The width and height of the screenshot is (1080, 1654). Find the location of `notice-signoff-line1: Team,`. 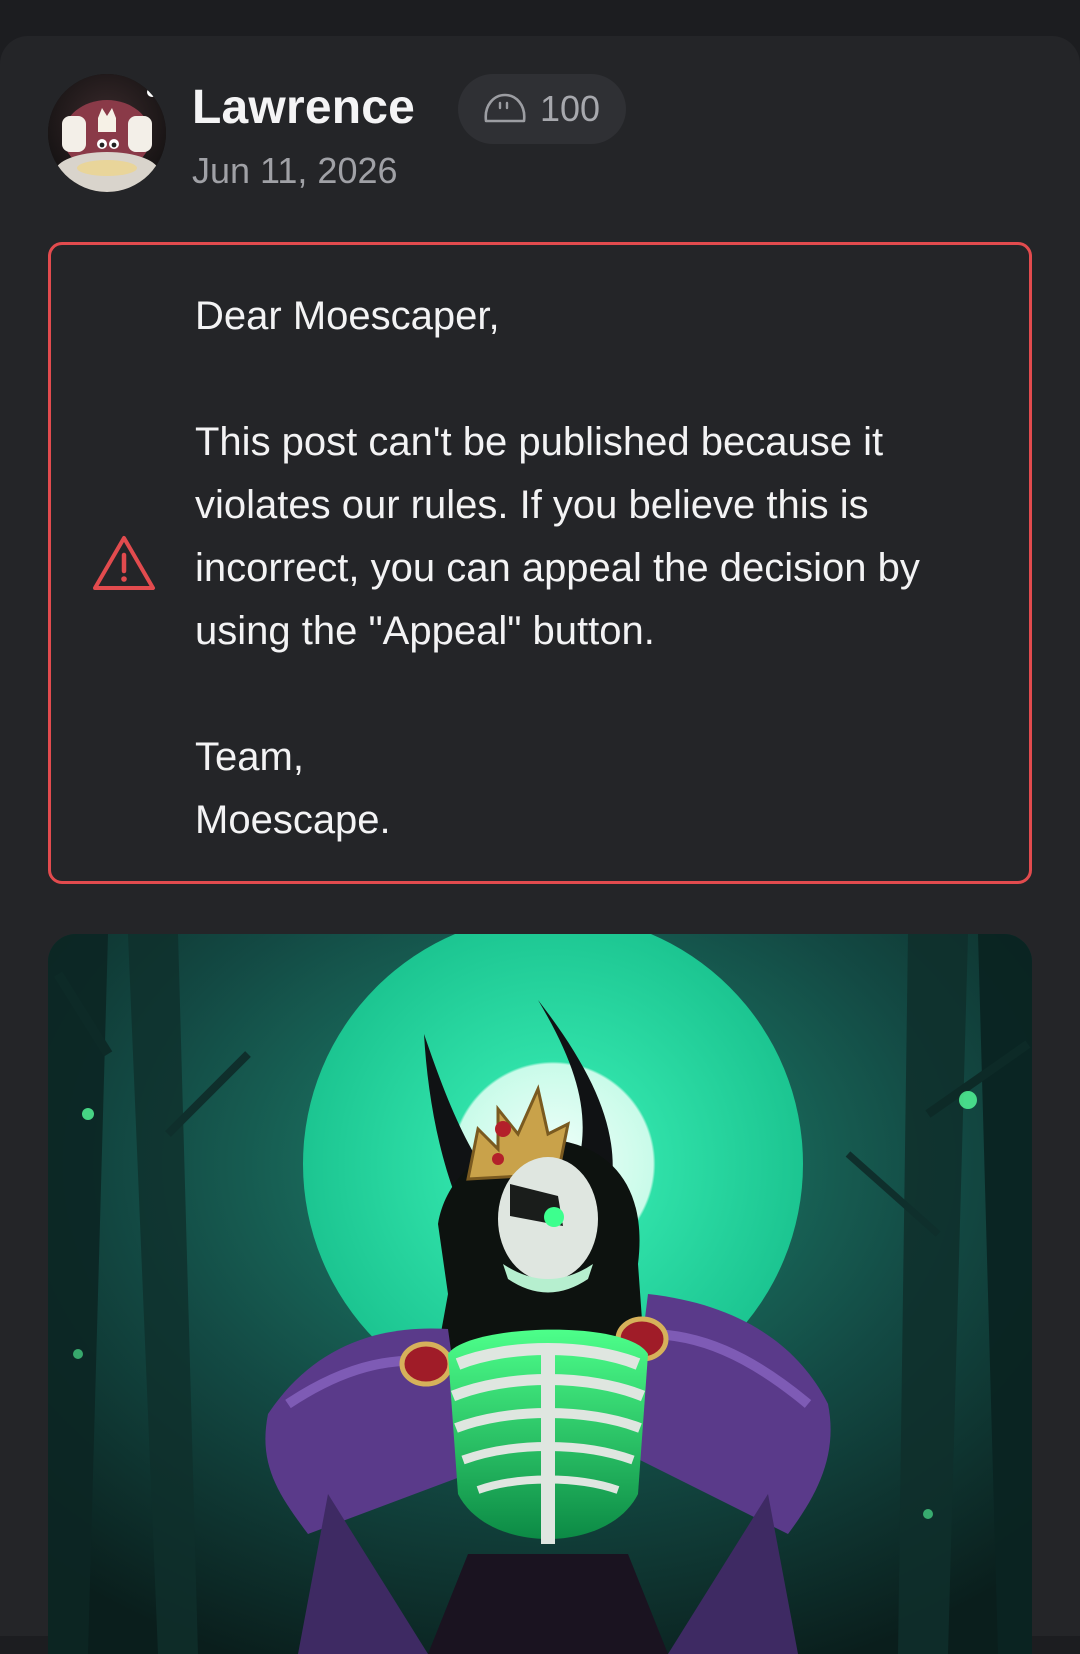

notice-signoff-line1: Team, is located at coordinates (249, 757).